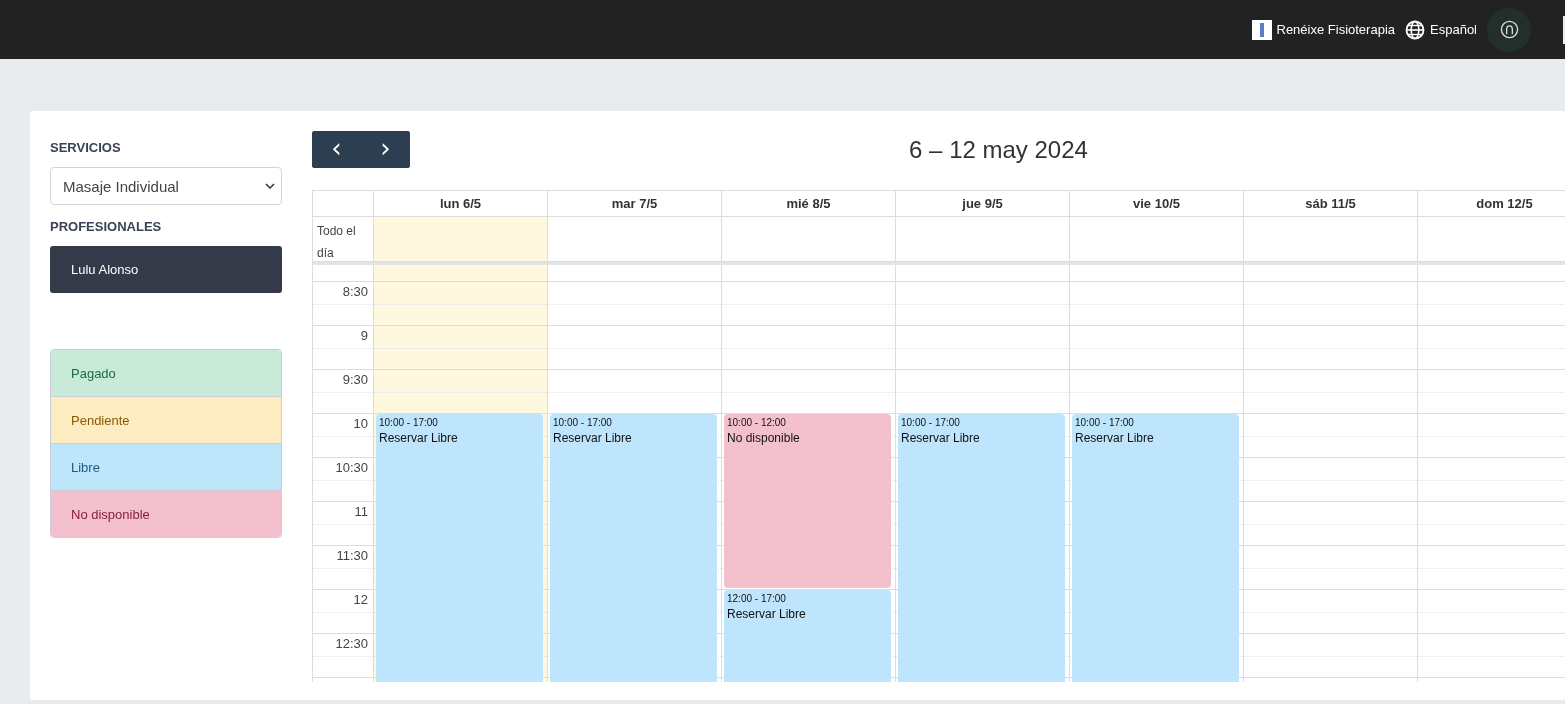 This screenshot has width=1565, height=704. Describe the element at coordinates (1415, 29) in the screenshot. I see `globe-icon` at that location.